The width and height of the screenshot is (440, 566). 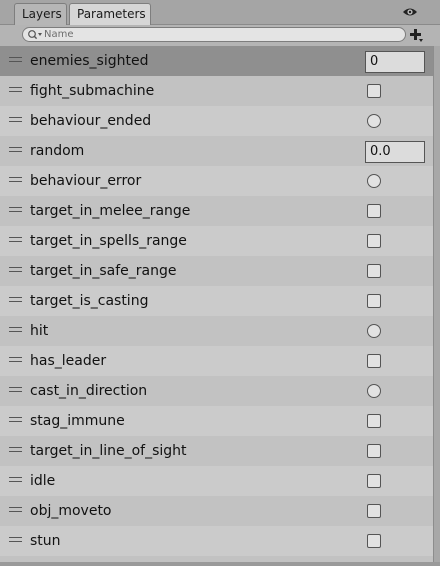 What do you see at coordinates (45, 541) in the screenshot?
I see `parameter-name: stun` at bounding box center [45, 541].